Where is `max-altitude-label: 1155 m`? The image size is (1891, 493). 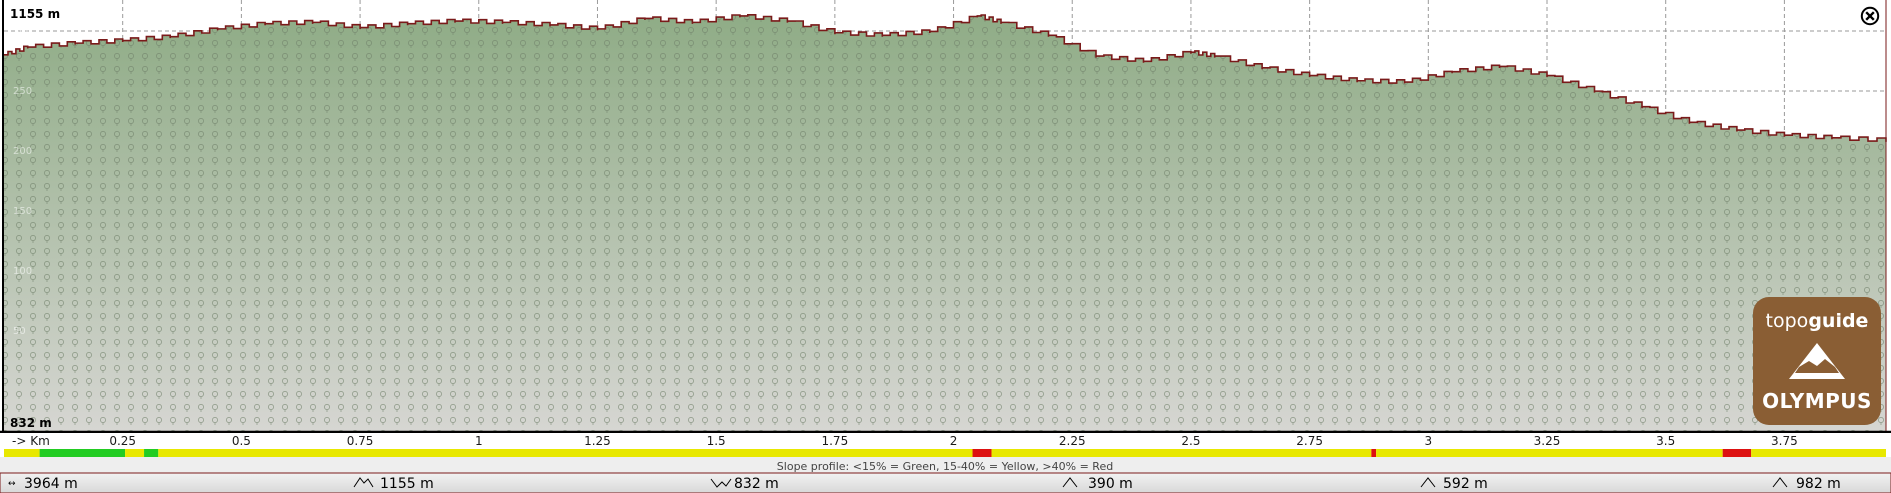
max-altitude-label: 1155 m is located at coordinates (35, 14).